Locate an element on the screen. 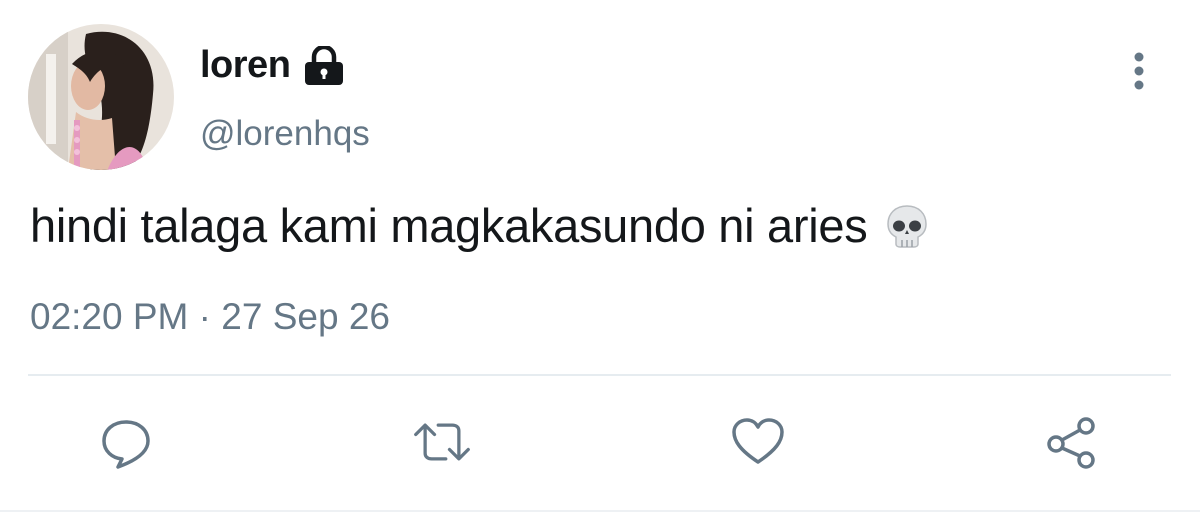 The height and width of the screenshot is (530, 1200). display-name-text: loren is located at coordinates (245, 65).